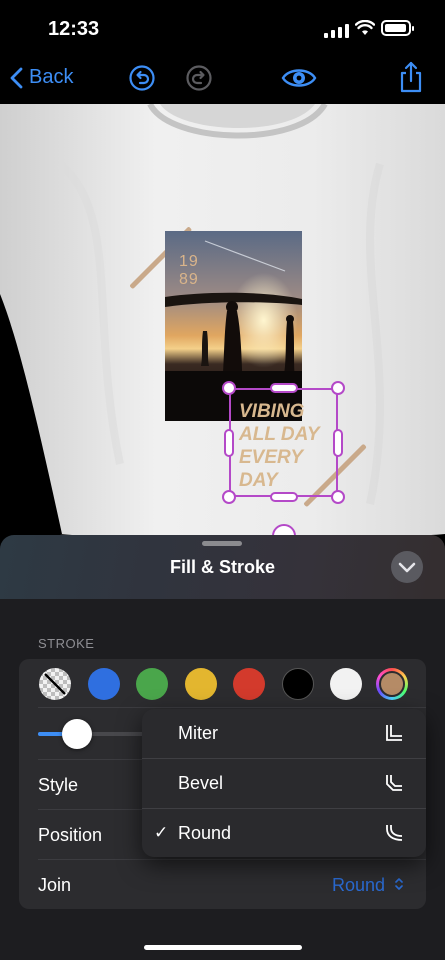 The image size is (445, 960). I want to click on resize-handle-bottom-left, so click(229, 497).